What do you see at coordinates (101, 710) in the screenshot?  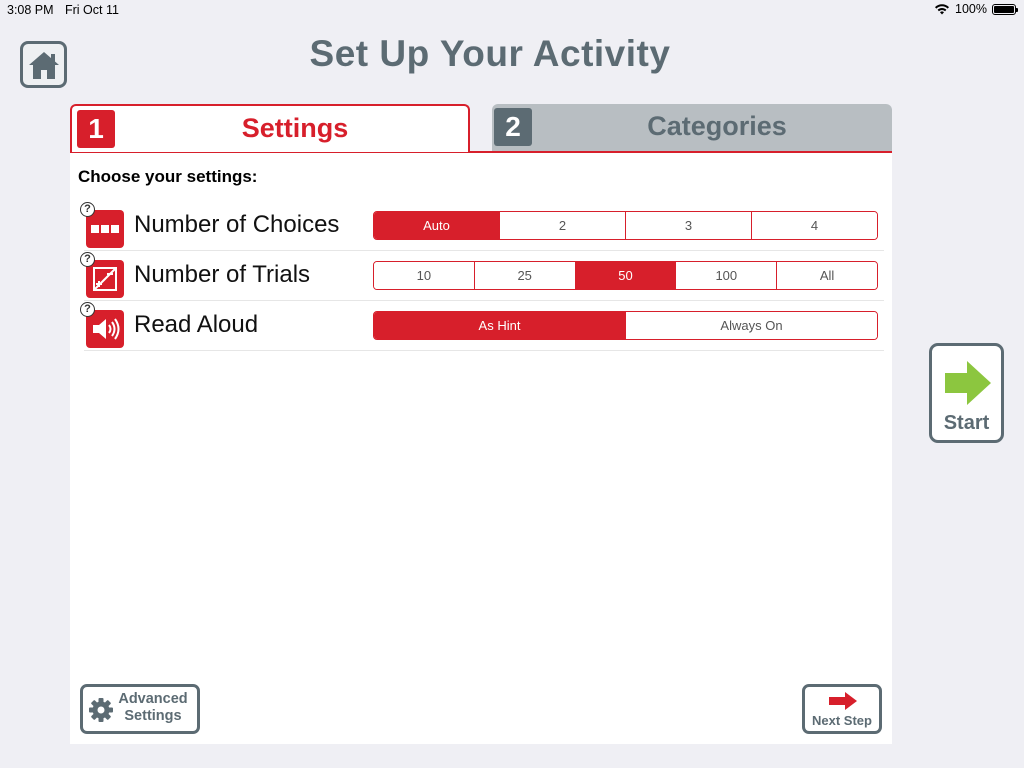 I see `gear-icon` at bounding box center [101, 710].